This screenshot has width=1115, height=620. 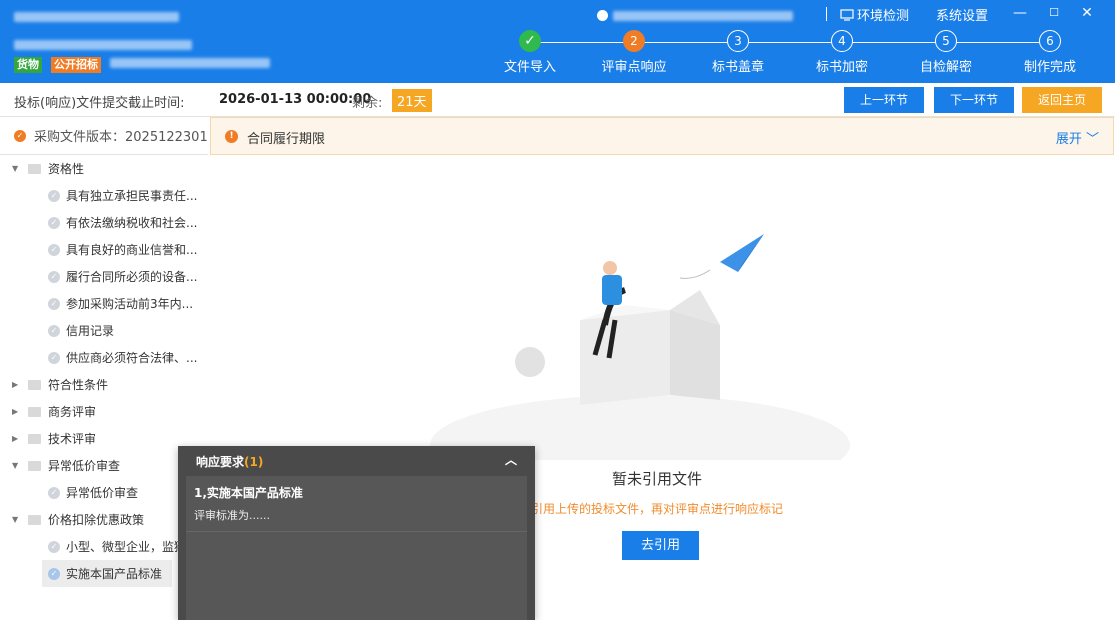 What do you see at coordinates (103, 45) in the screenshot?
I see `project-name-redacted` at bounding box center [103, 45].